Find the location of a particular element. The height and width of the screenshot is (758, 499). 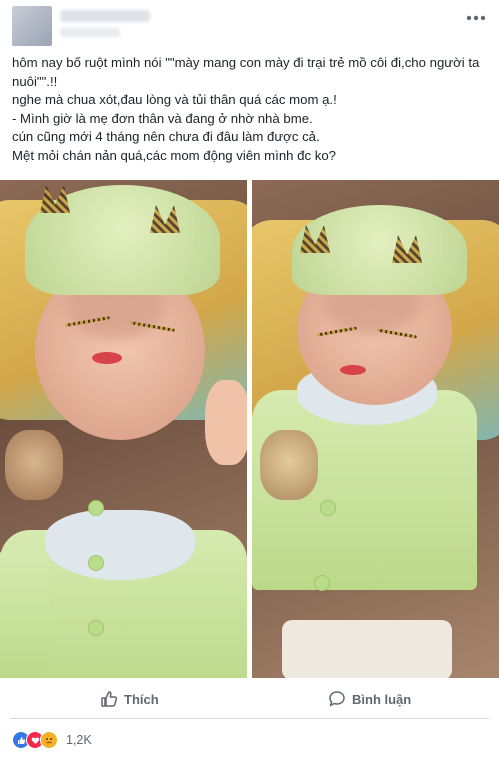

reaction-count: 1,2K is located at coordinates (79, 740).